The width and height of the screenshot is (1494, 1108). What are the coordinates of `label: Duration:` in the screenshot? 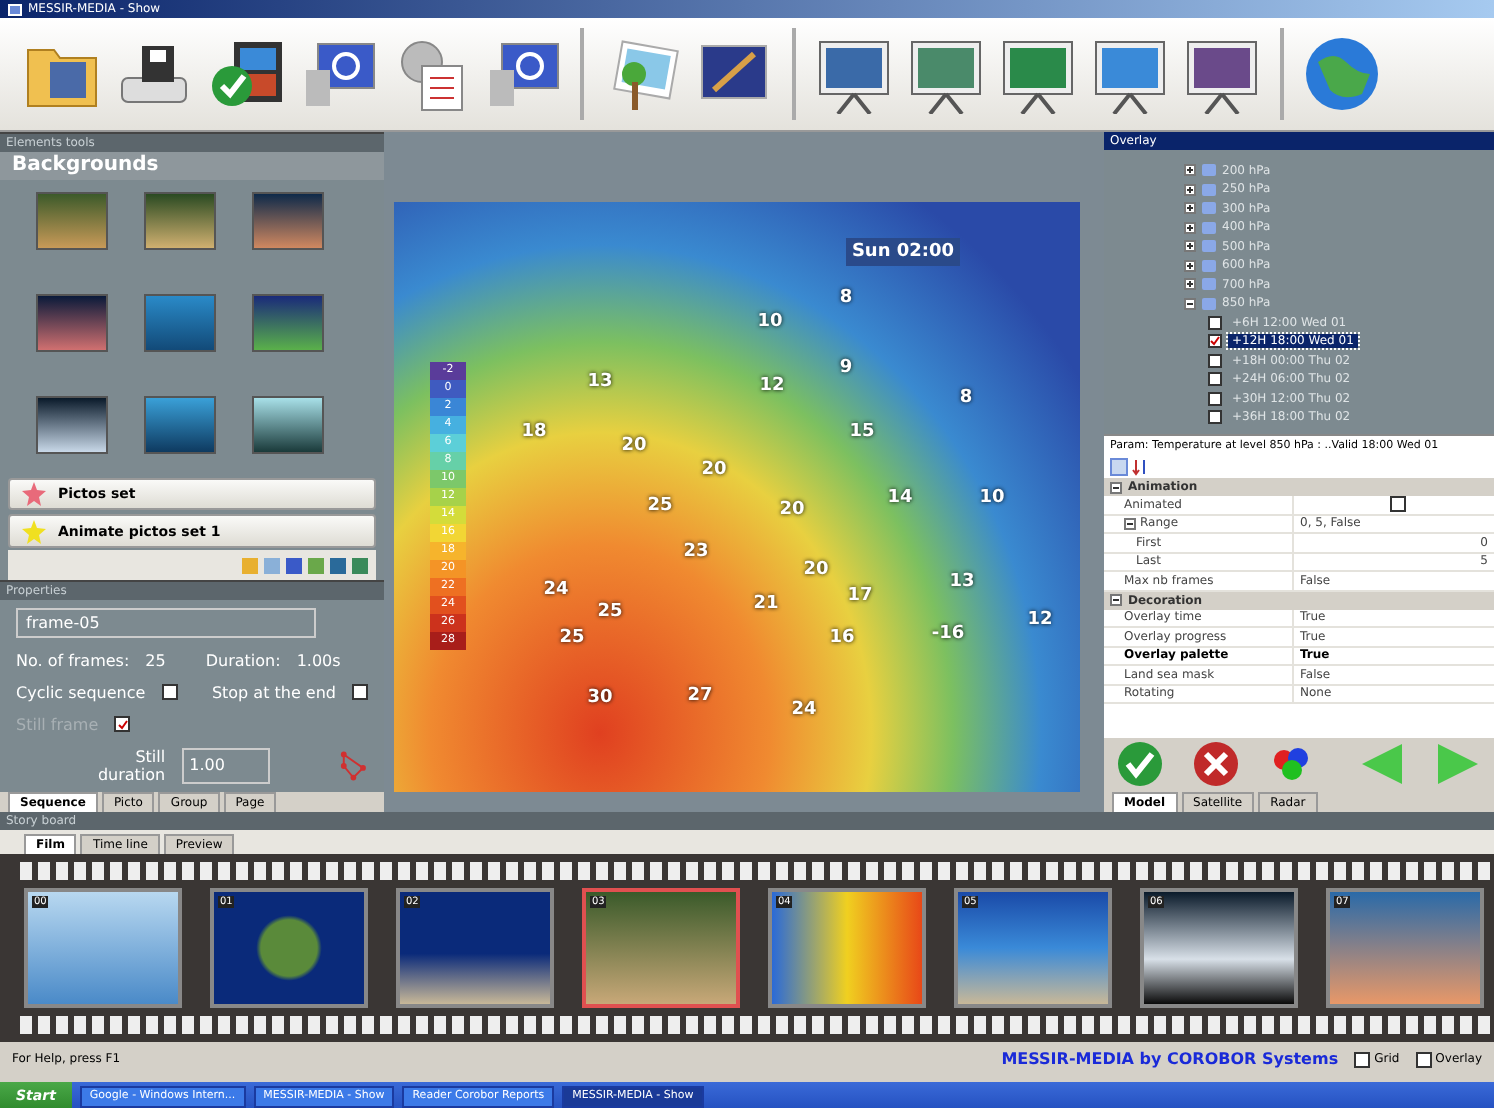 It's located at (243, 660).